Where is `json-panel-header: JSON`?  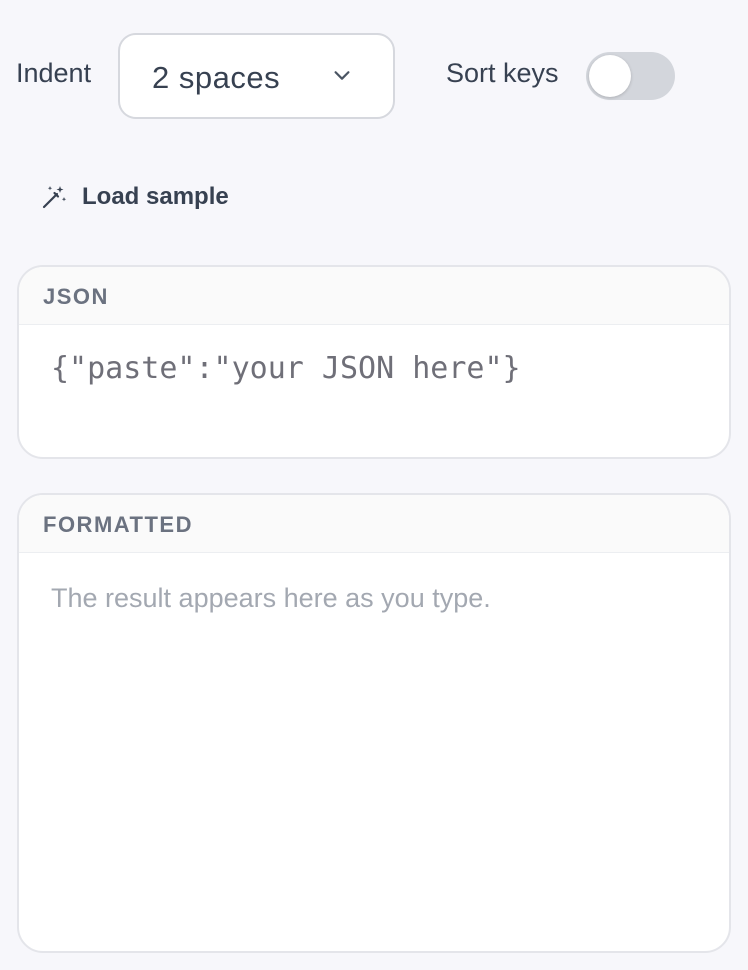
json-panel-header: JSON is located at coordinates (374, 296).